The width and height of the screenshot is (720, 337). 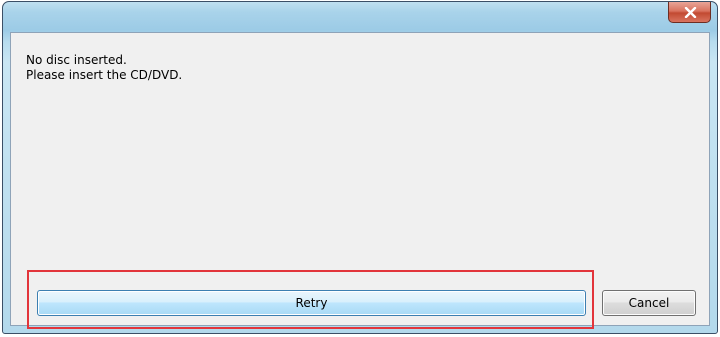 I want to click on cancel-button: Cancel, so click(x=649, y=303).